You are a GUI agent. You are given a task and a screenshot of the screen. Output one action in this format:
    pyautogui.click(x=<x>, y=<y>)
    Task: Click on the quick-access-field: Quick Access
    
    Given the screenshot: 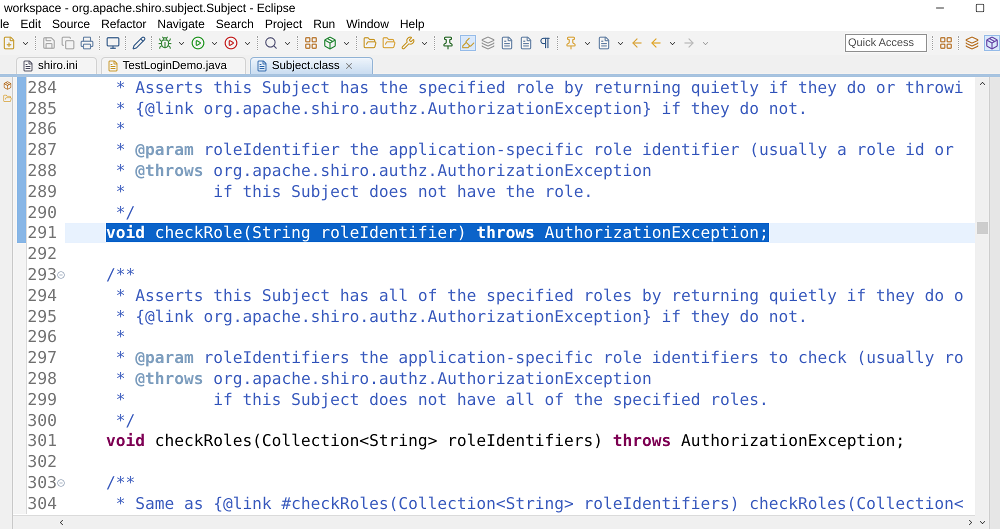 What is the action you would take?
    pyautogui.click(x=886, y=43)
    